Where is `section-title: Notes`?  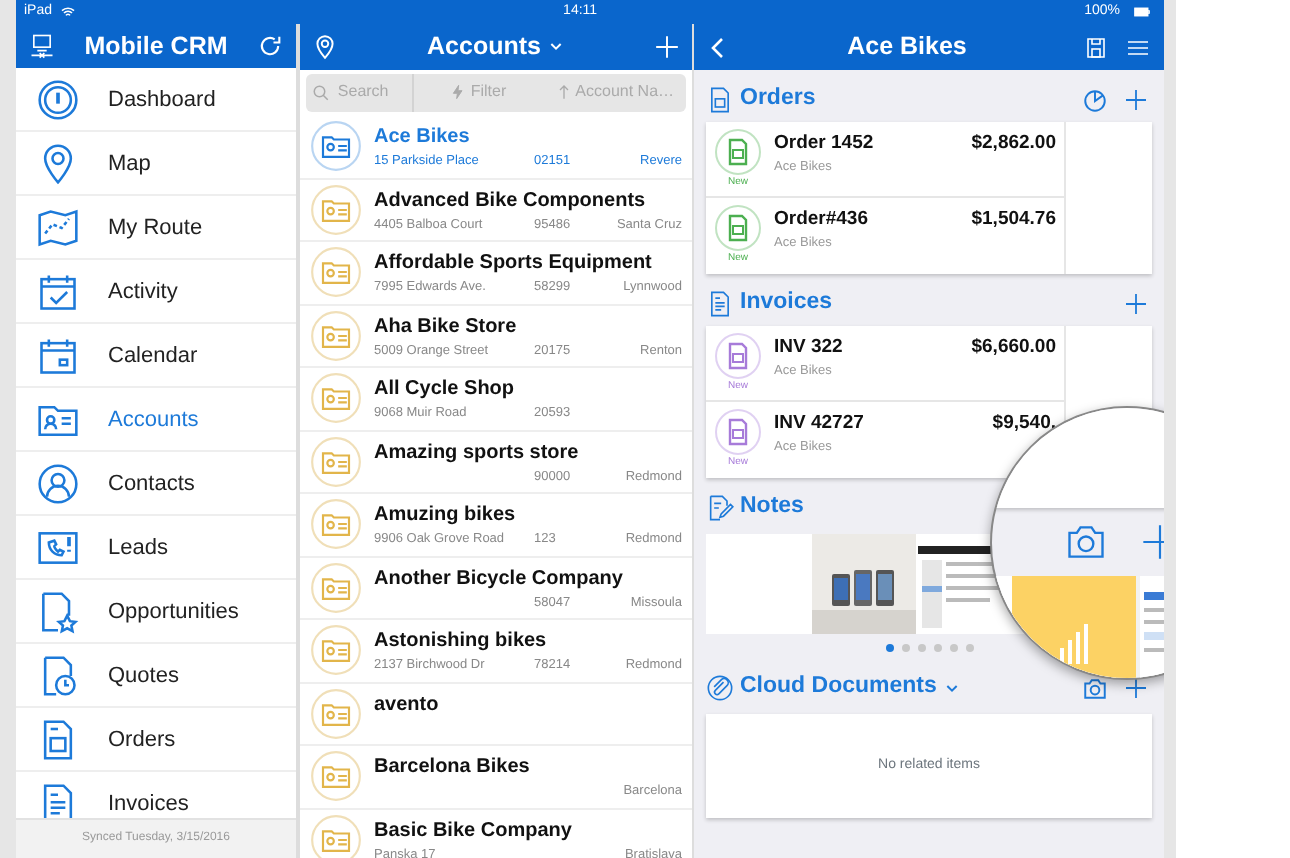
section-title: Notes is located at coordinates (772, 507).